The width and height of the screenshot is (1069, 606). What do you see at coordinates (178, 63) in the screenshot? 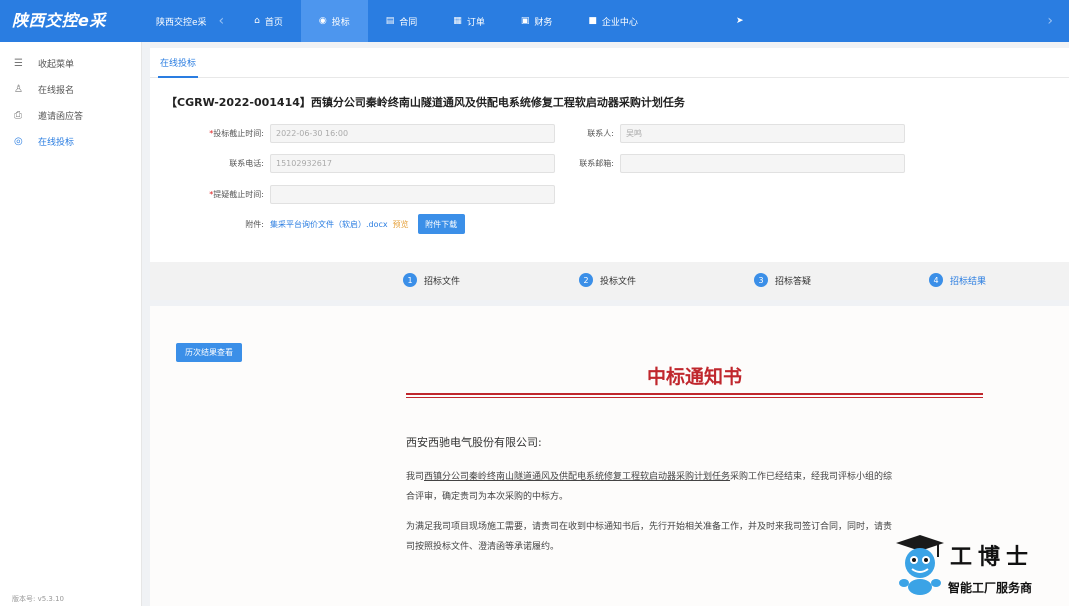
I see `tab-online-bid: 在线投标` at bounding box center [178, 63].